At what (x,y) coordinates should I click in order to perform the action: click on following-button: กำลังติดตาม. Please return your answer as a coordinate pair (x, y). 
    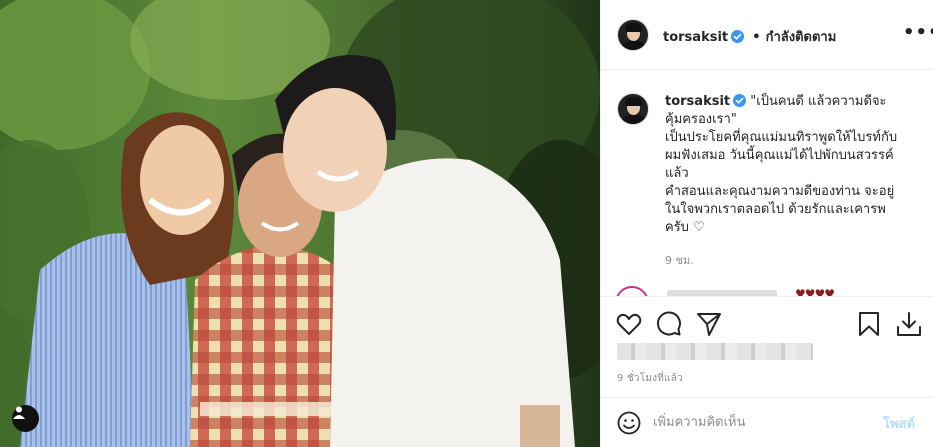
    Looking at the image, I should click on (801, 37).